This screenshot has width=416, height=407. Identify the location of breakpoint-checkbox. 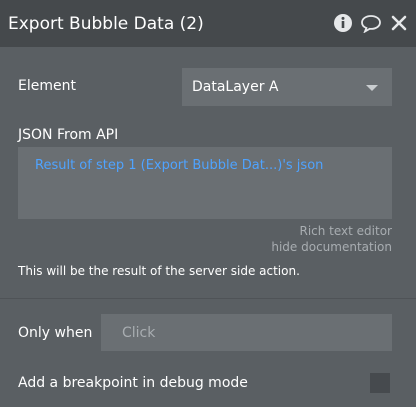
(380, 383).